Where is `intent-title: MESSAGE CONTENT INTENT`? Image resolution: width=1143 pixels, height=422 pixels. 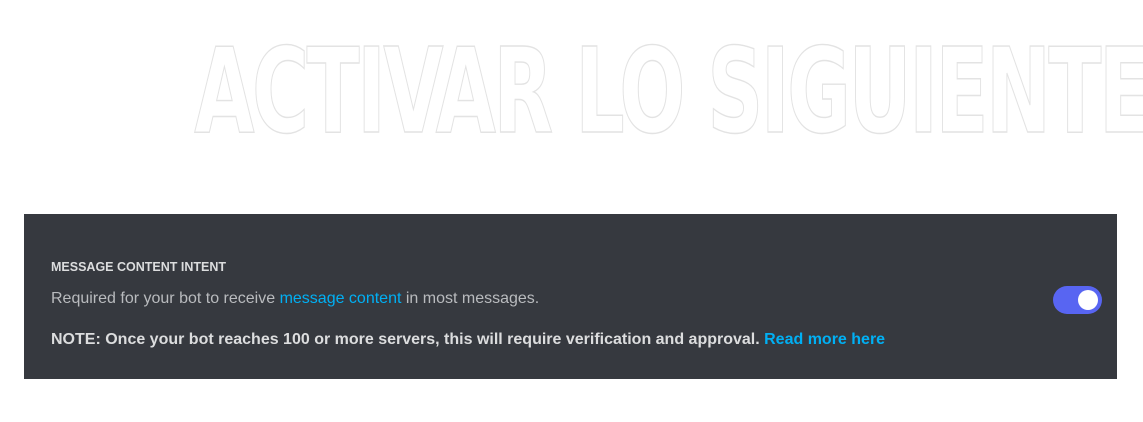 intent-title: MESSAGE CONTENT INTENT is located at coordinates (139, 267).